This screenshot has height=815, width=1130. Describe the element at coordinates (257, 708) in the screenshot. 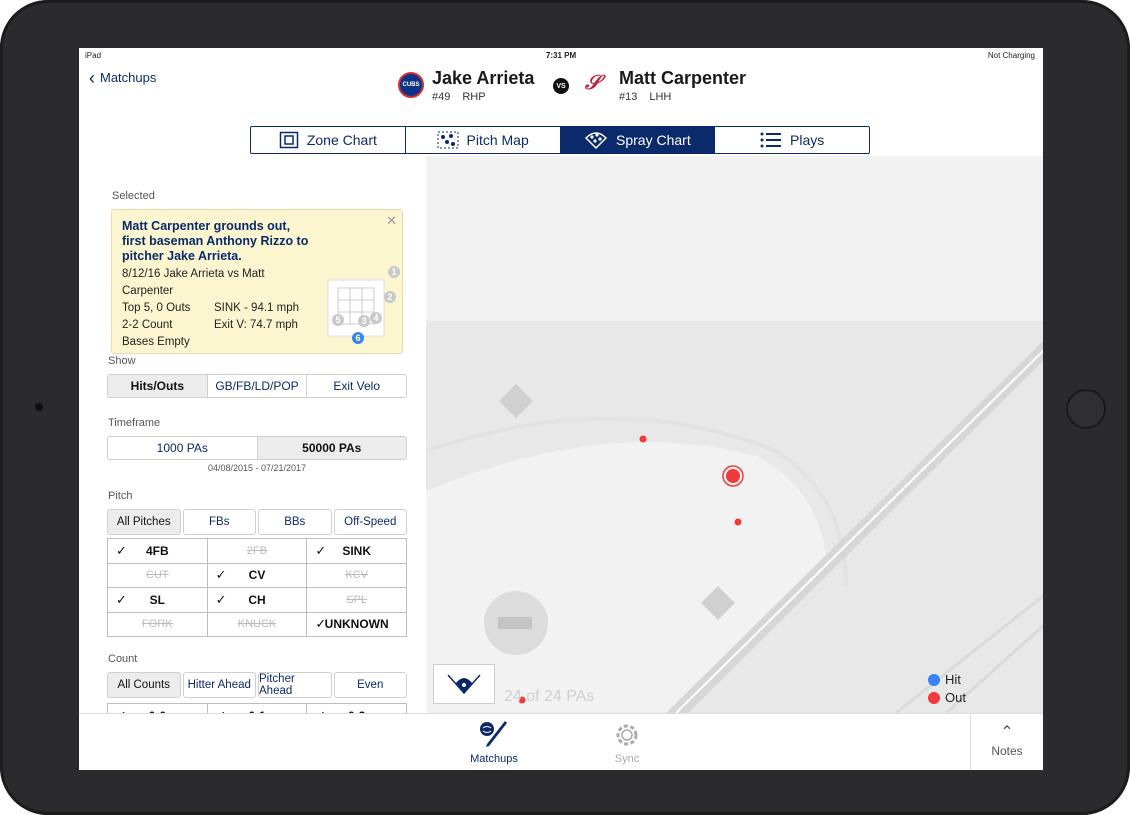

I see `count-cell-0-1: ✓0-1` at that location.